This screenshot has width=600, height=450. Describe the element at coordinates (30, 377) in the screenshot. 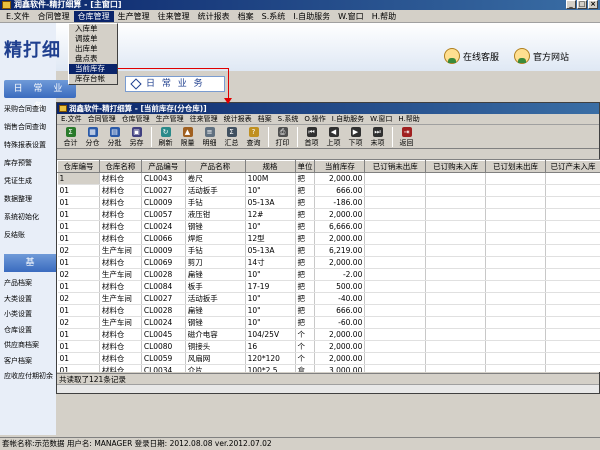

I see `nav-item: 应收应付期初余` at that location.